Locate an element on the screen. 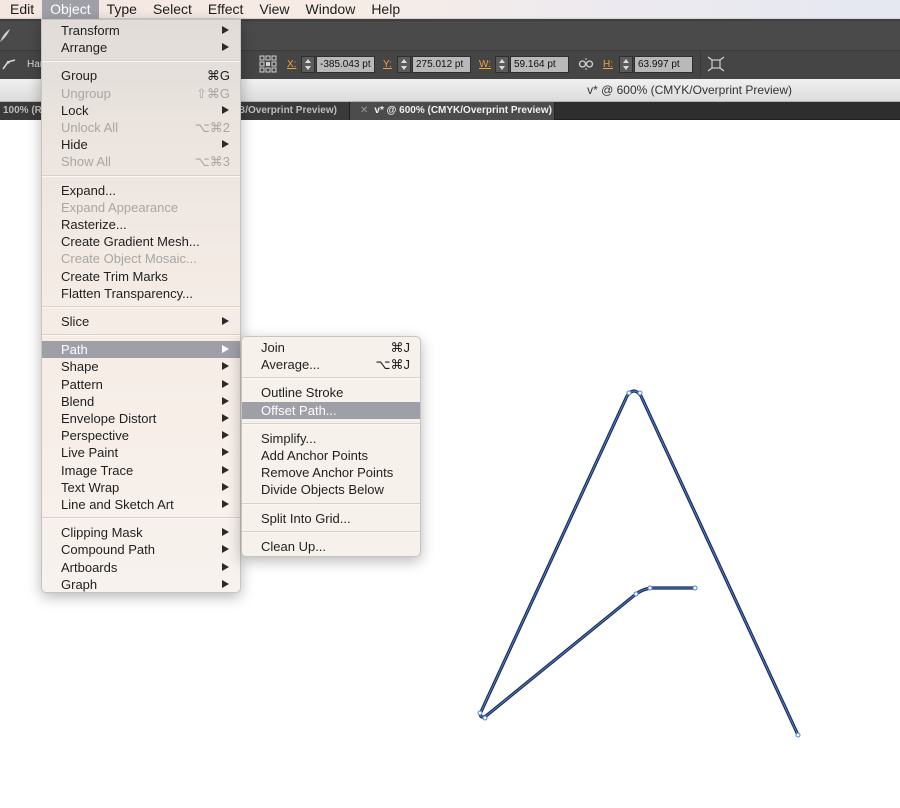 Image resolution: width=900 pixels, height=808 pixels. object-menu-item-ungroup: Ungroup ⇧⌘G is located at coordinates (141, 93).